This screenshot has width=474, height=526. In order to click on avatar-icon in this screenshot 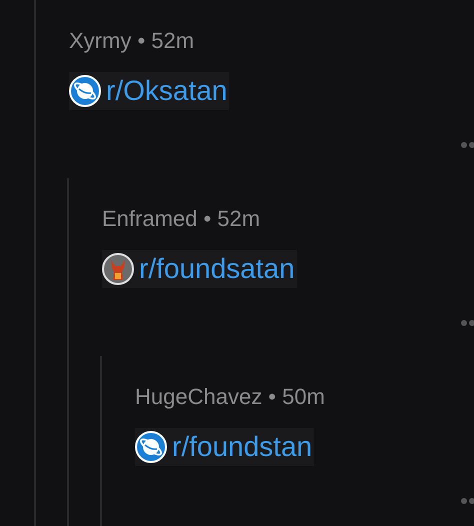, I will do `click(118, 269)`.